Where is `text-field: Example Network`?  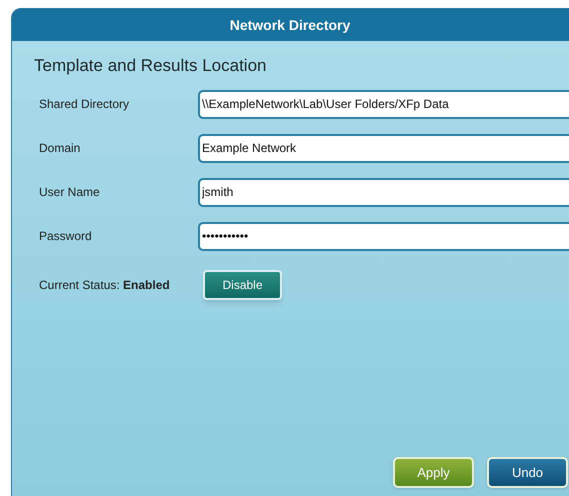 text-field: Example Network is located at coordinates (383, 148).